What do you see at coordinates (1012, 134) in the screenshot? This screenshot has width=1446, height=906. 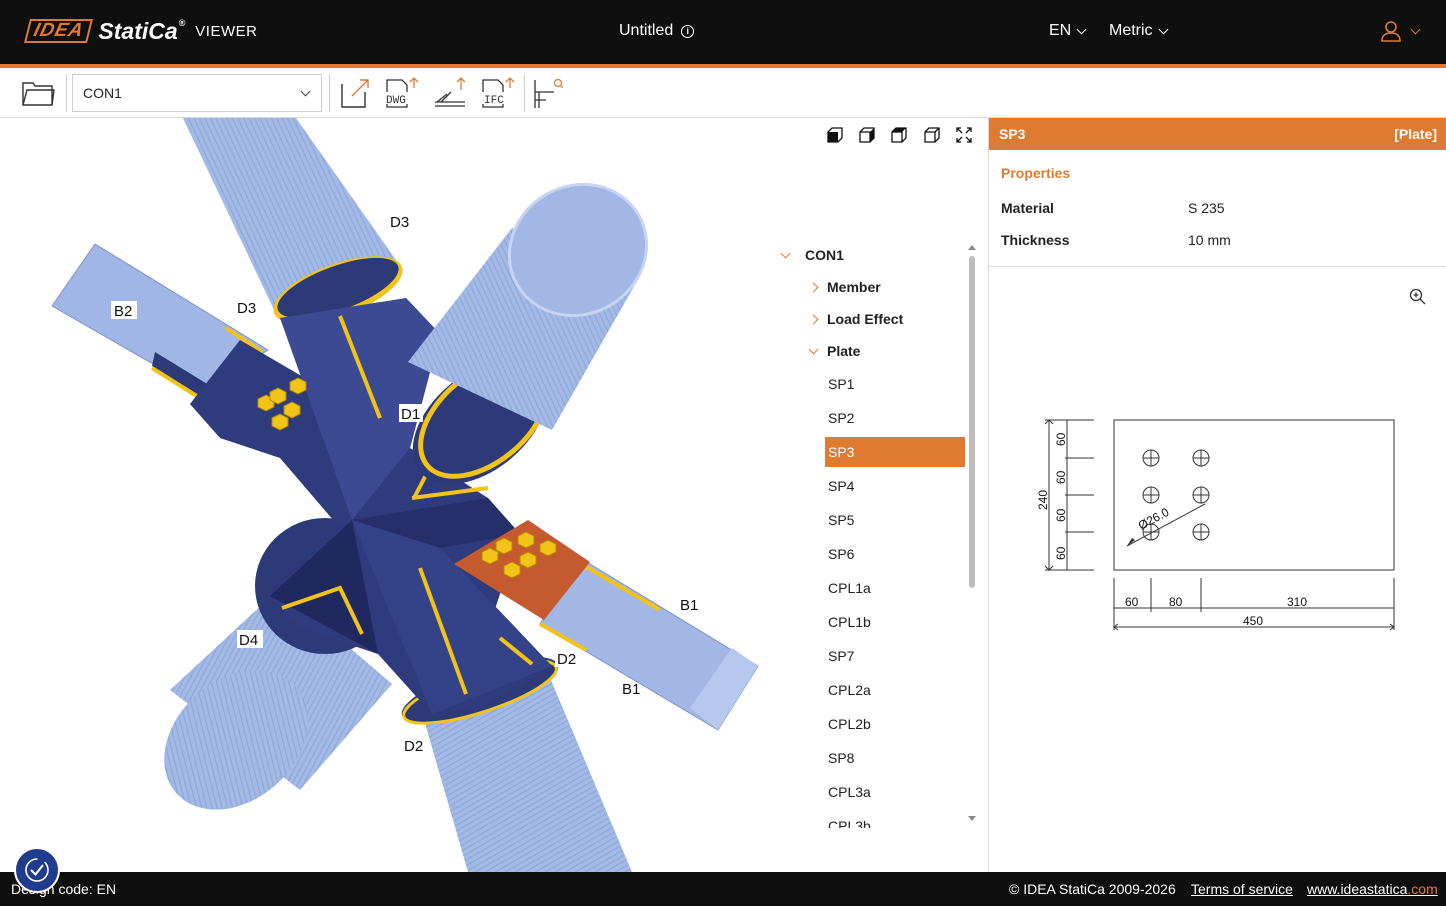 I see `selected-item-name: SP3` at bounding box center [1012, 134].